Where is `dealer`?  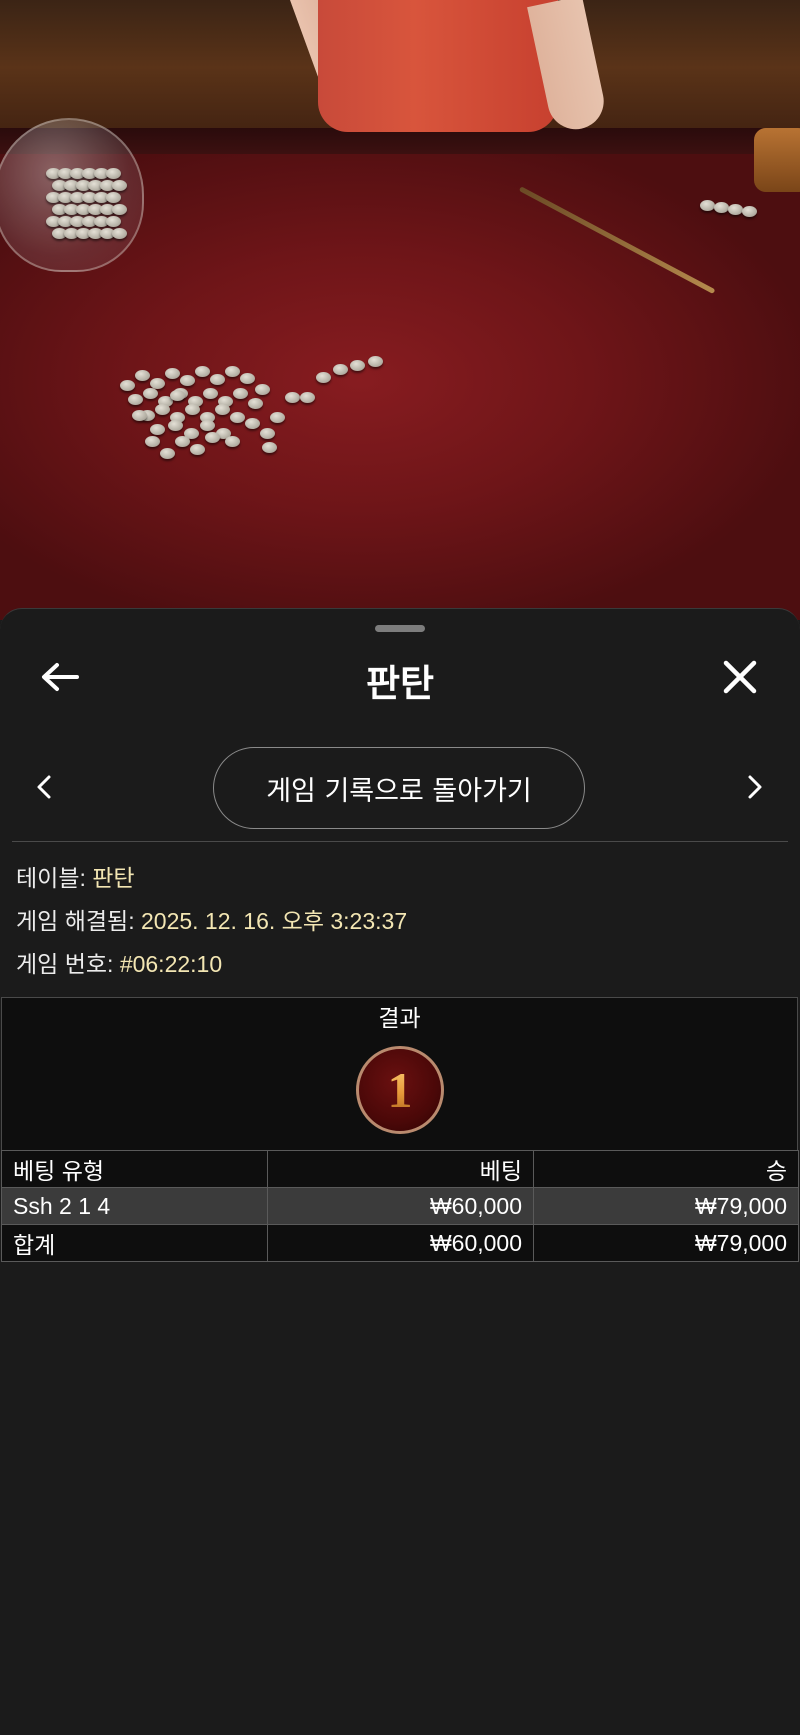
dealer is located at coordinates (438, 66).